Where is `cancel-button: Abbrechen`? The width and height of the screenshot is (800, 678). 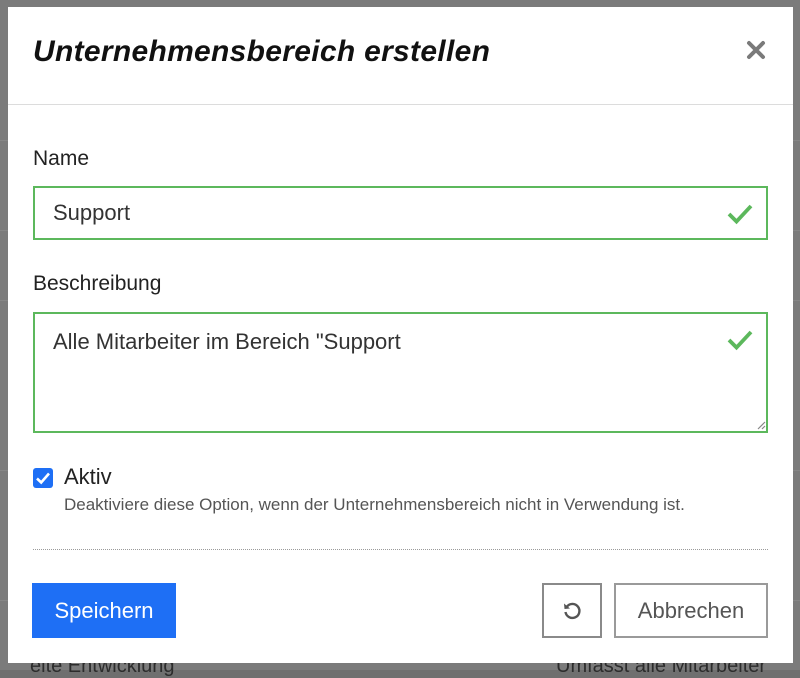 cancel-button: Abbrechen is located at coordinates (691, 610).